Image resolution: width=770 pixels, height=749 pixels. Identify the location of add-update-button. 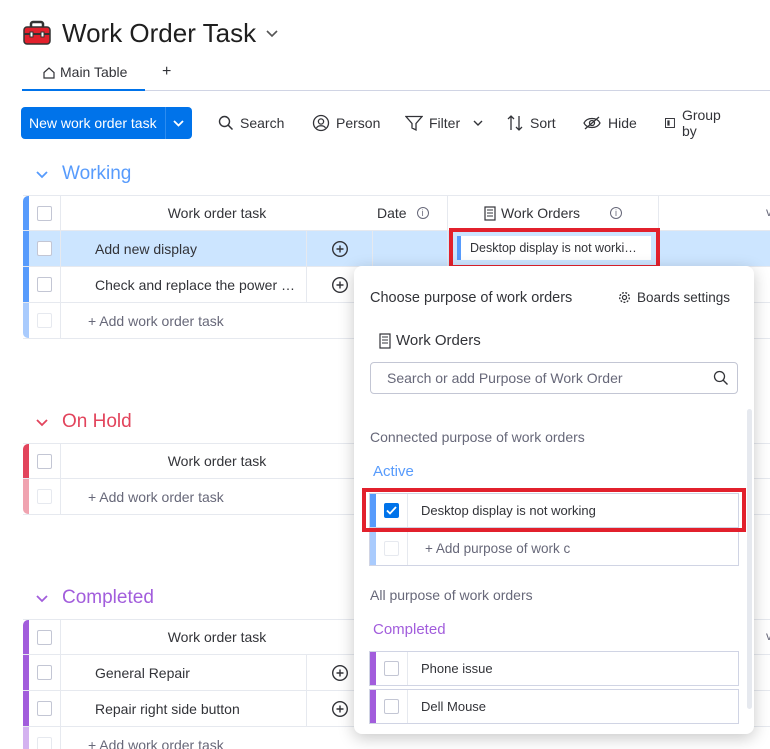
(340, 248).